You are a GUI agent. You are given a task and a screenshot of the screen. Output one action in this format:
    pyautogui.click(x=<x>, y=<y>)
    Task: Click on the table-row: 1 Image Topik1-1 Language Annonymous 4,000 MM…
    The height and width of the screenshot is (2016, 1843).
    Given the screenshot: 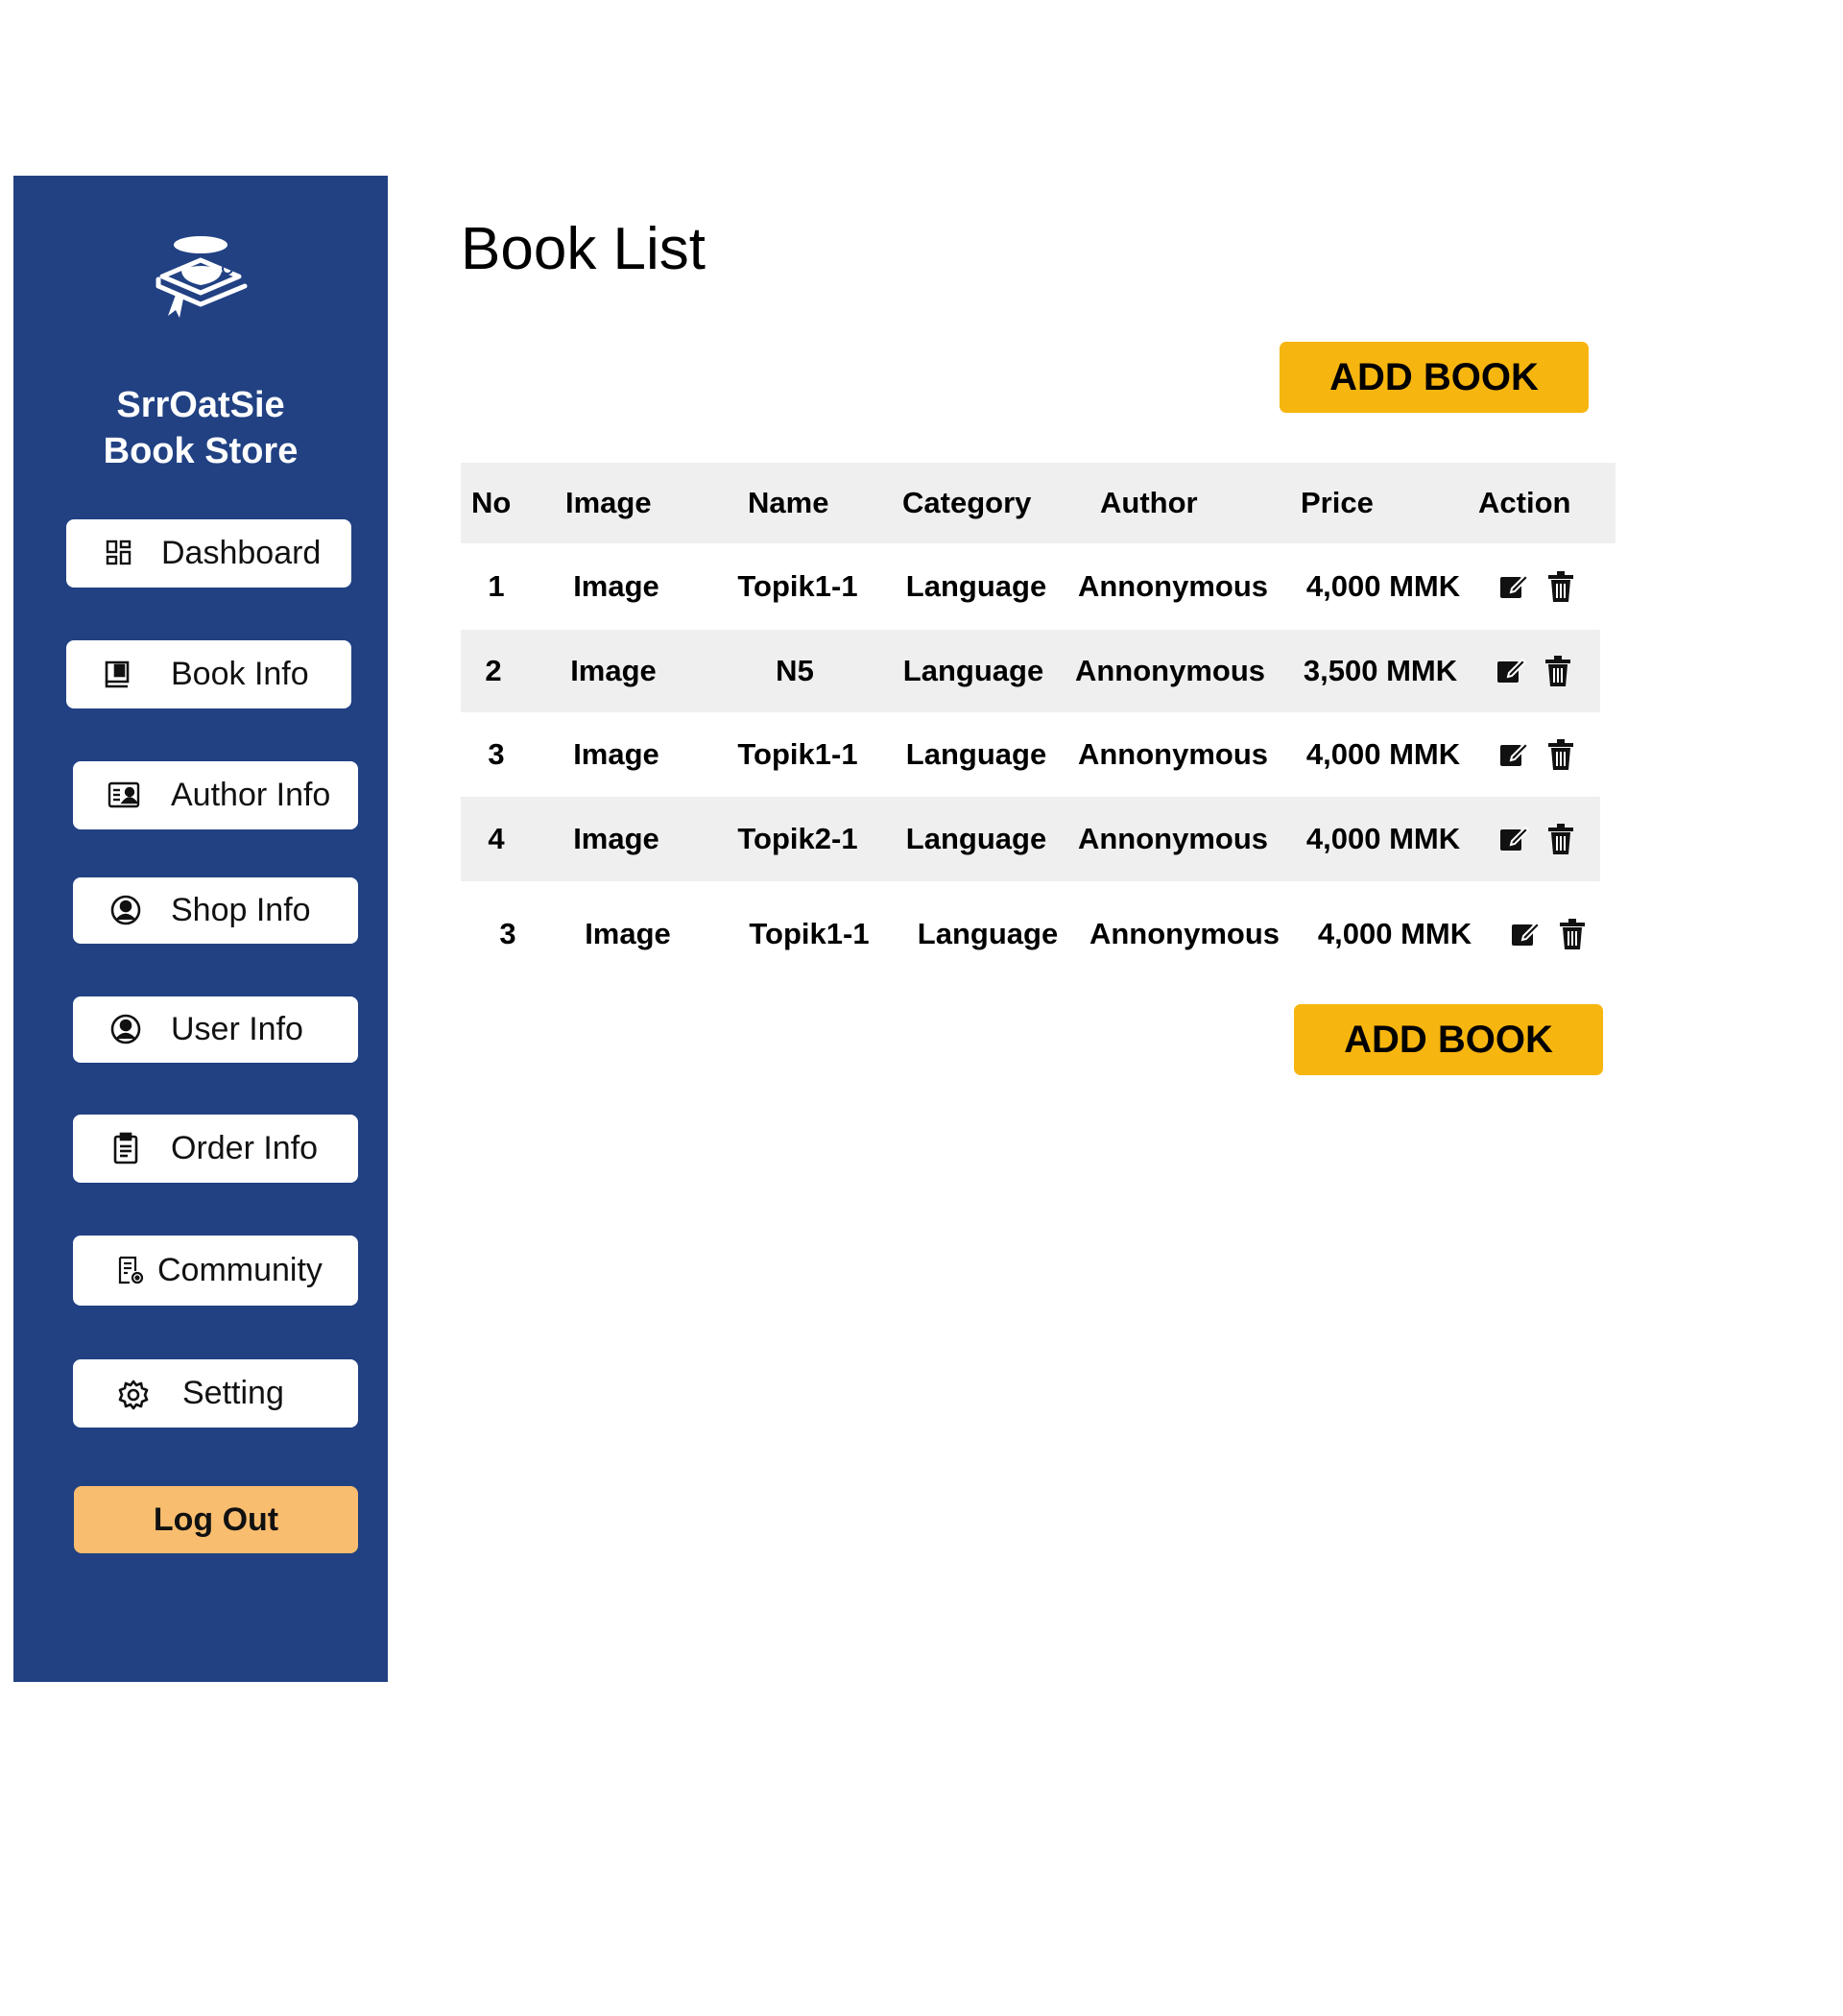 What is the action you would take?
    pyautogui.click(x=1030, y=586)
    